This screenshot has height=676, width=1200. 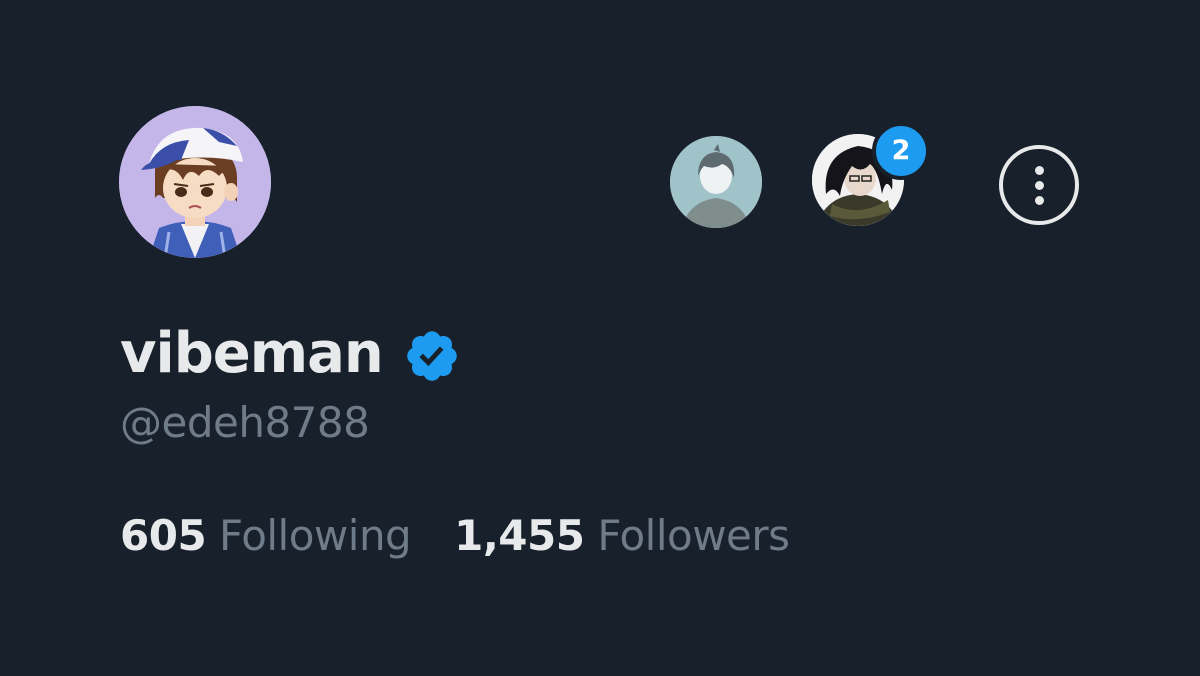 I want to click on anime-boy-avatar-image, so click(x=716, y=182).